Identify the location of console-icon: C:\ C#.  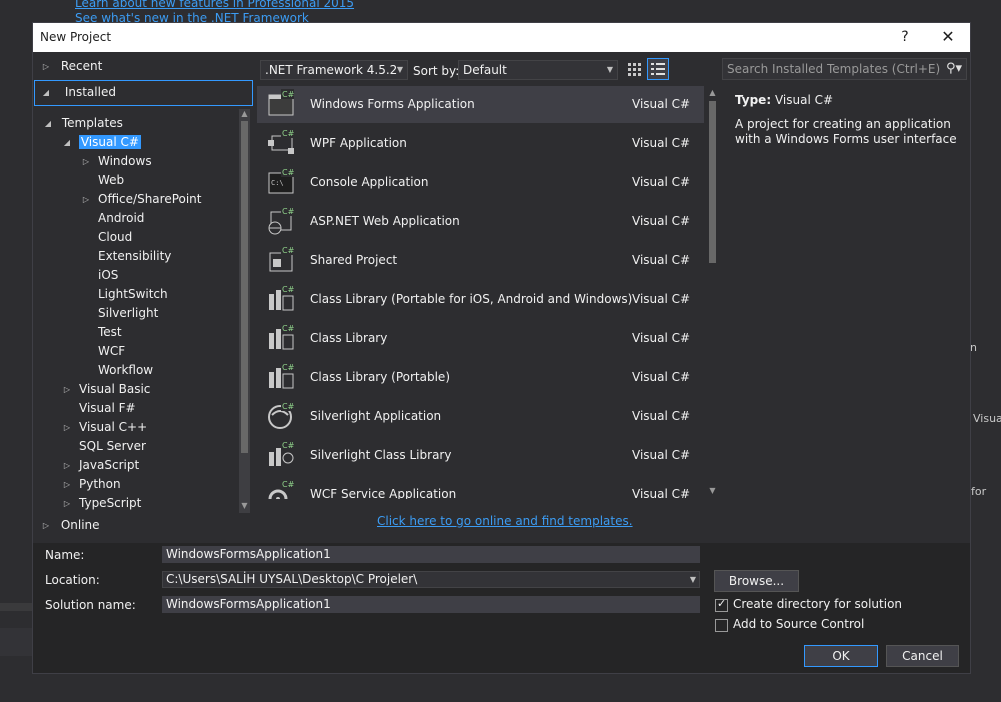
(281, 182).